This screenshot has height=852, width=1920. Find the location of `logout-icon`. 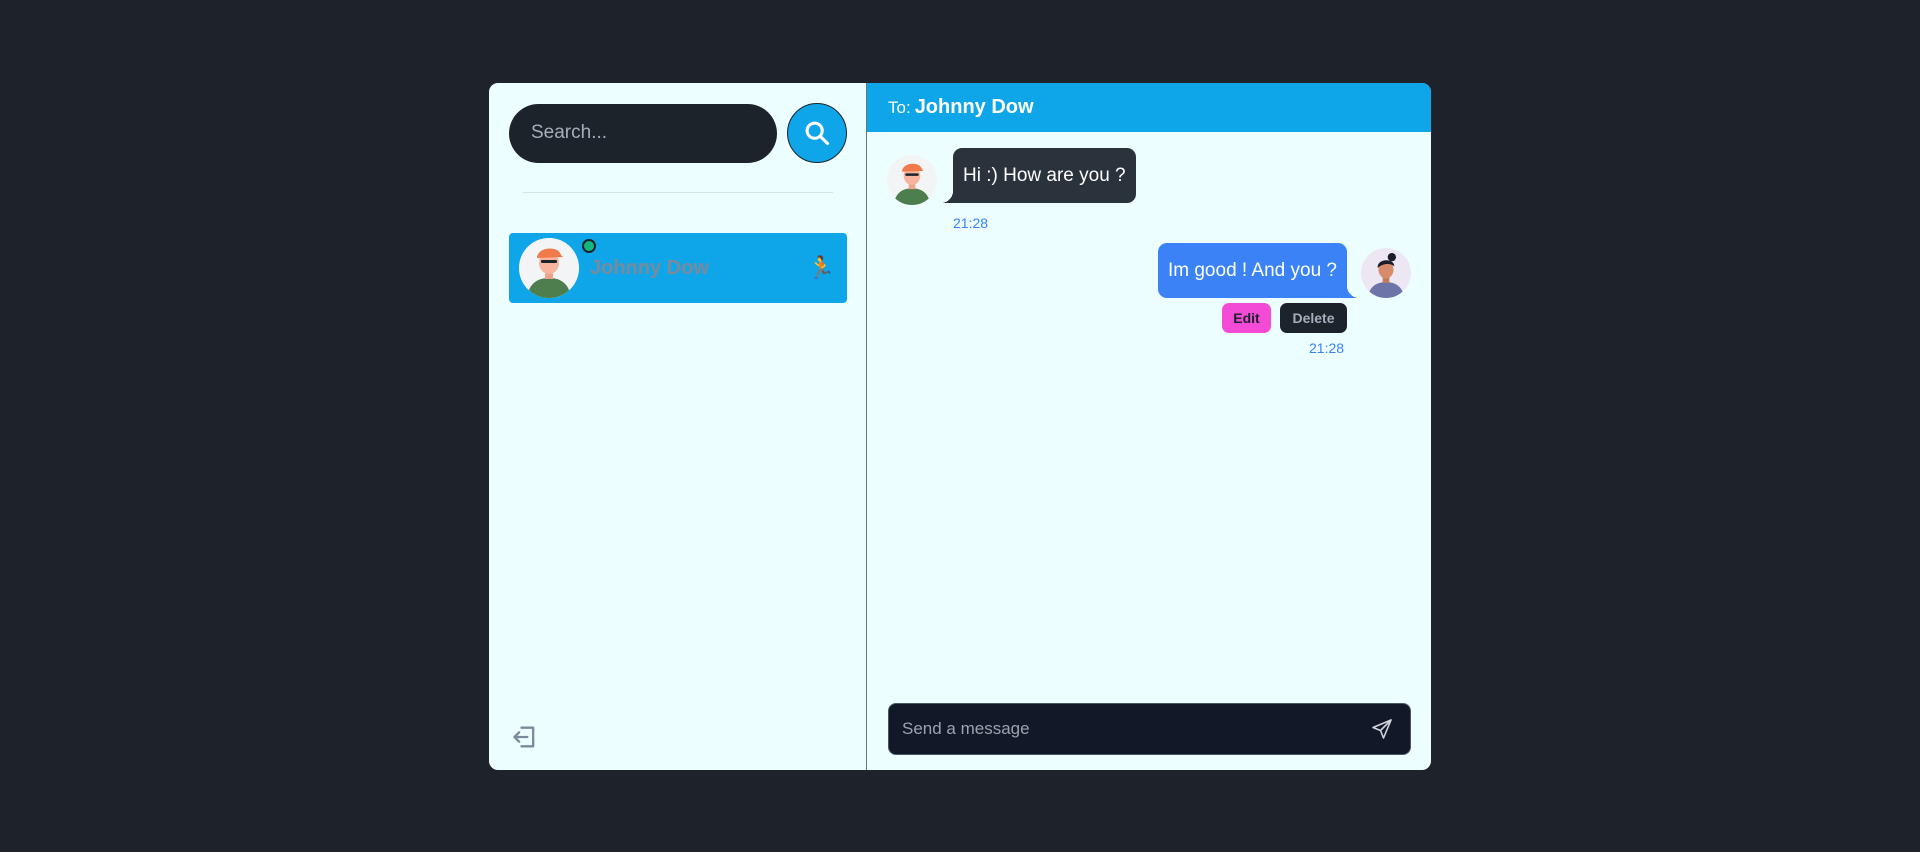

logout-icon is located at coordinates (524, 737).